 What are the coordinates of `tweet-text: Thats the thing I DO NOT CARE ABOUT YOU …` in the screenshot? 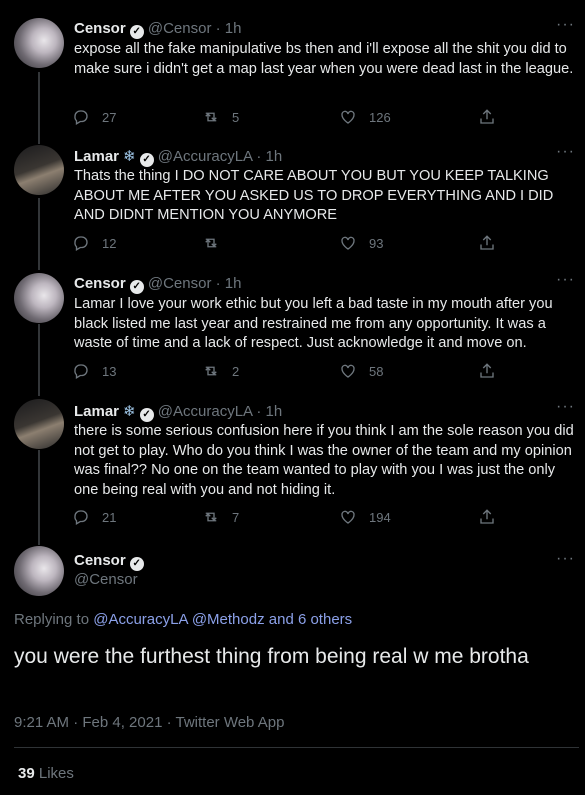 It's located at (314, 195).